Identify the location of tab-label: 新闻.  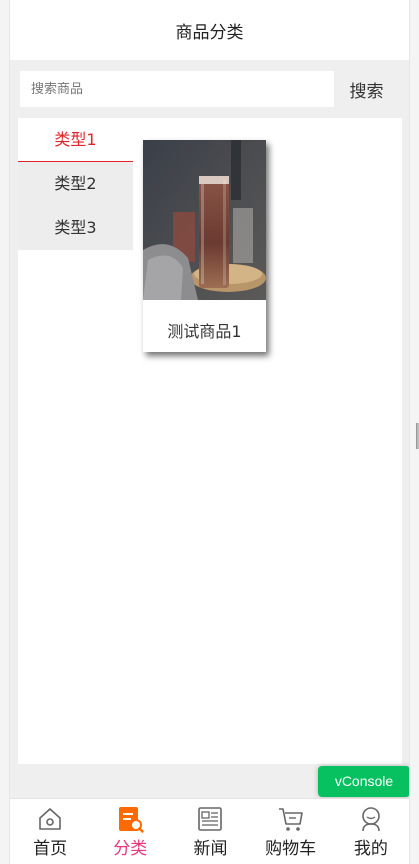
(210, 849).